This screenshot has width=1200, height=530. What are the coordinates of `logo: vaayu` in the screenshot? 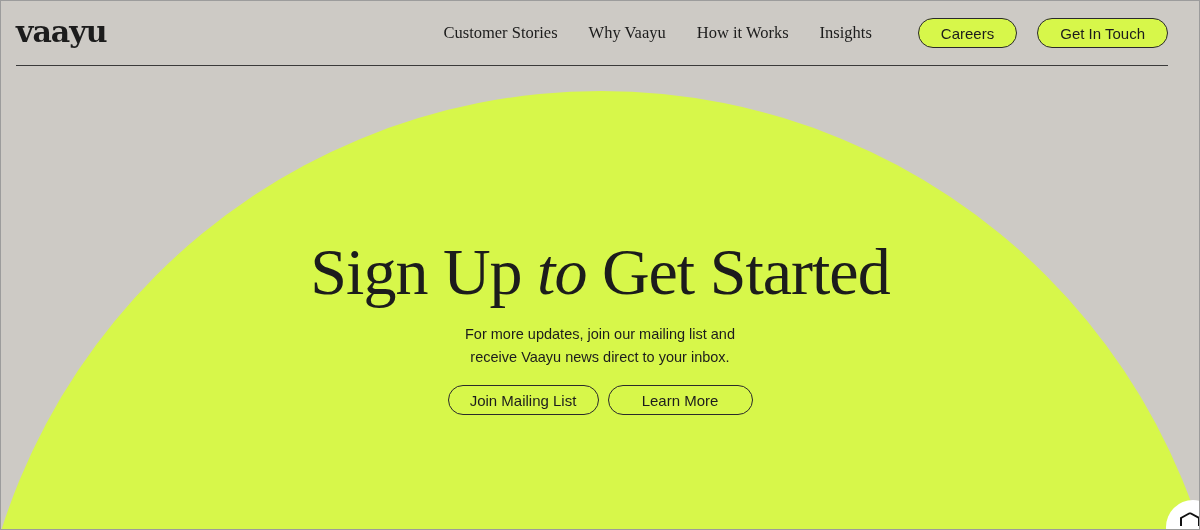 It's located at (61, 31).